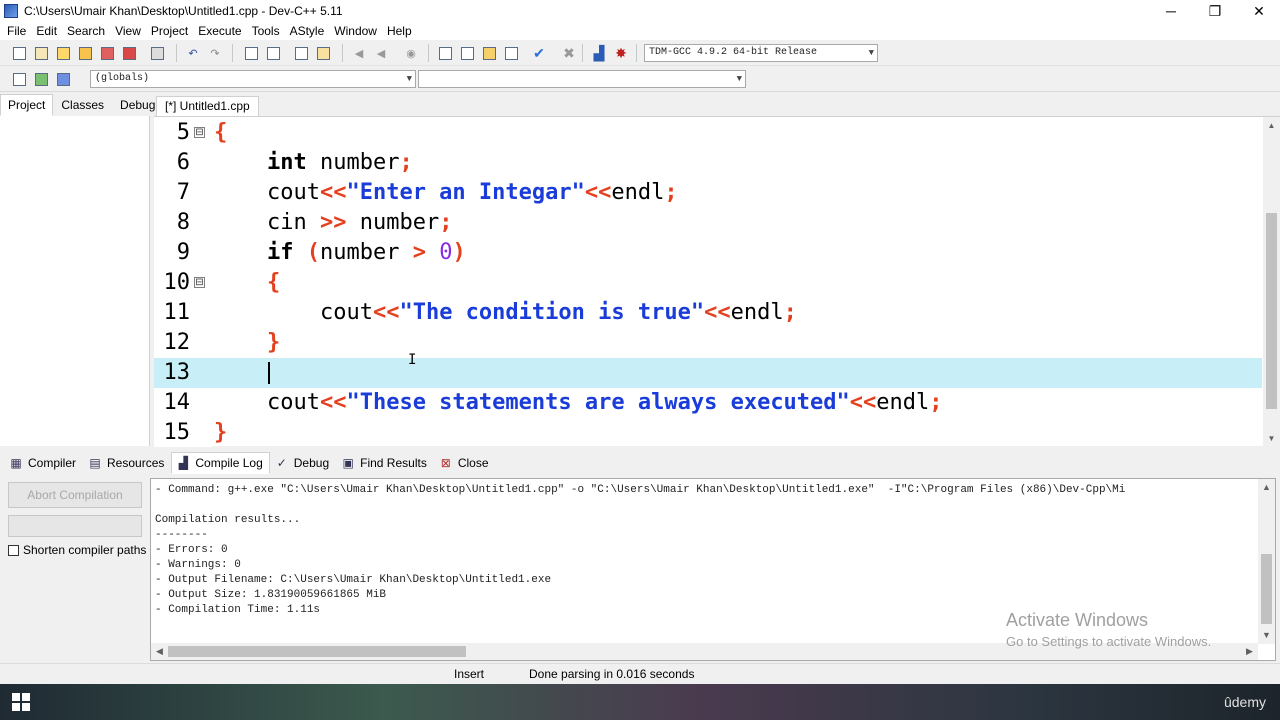  Describe the element at coordinates (323, 53) in the screenshot. I see `unindent-icon` at that location.